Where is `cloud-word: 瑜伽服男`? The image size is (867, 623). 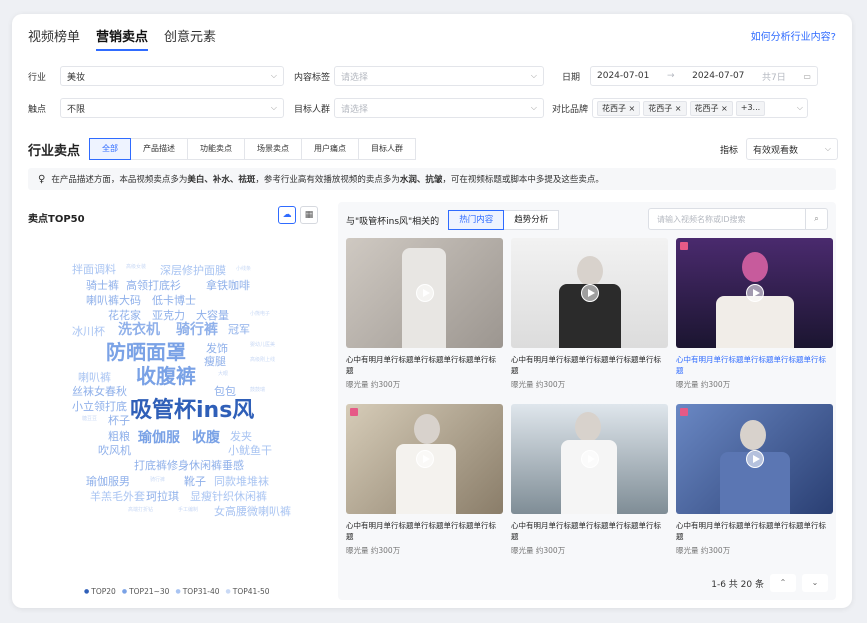
cloud-word: 瑜伽服男 is located at coordinates (108, 481).